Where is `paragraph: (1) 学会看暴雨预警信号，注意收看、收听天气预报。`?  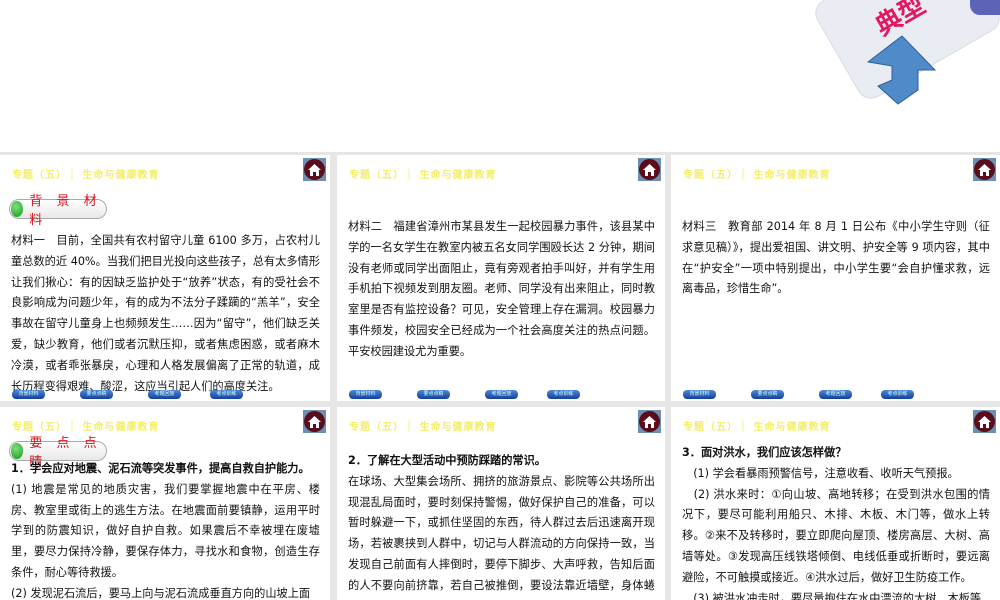
paragraph: (1) 学会看暴雨预警信号，注意收看、收听天气预报。 is located at coordinates (820, 473).